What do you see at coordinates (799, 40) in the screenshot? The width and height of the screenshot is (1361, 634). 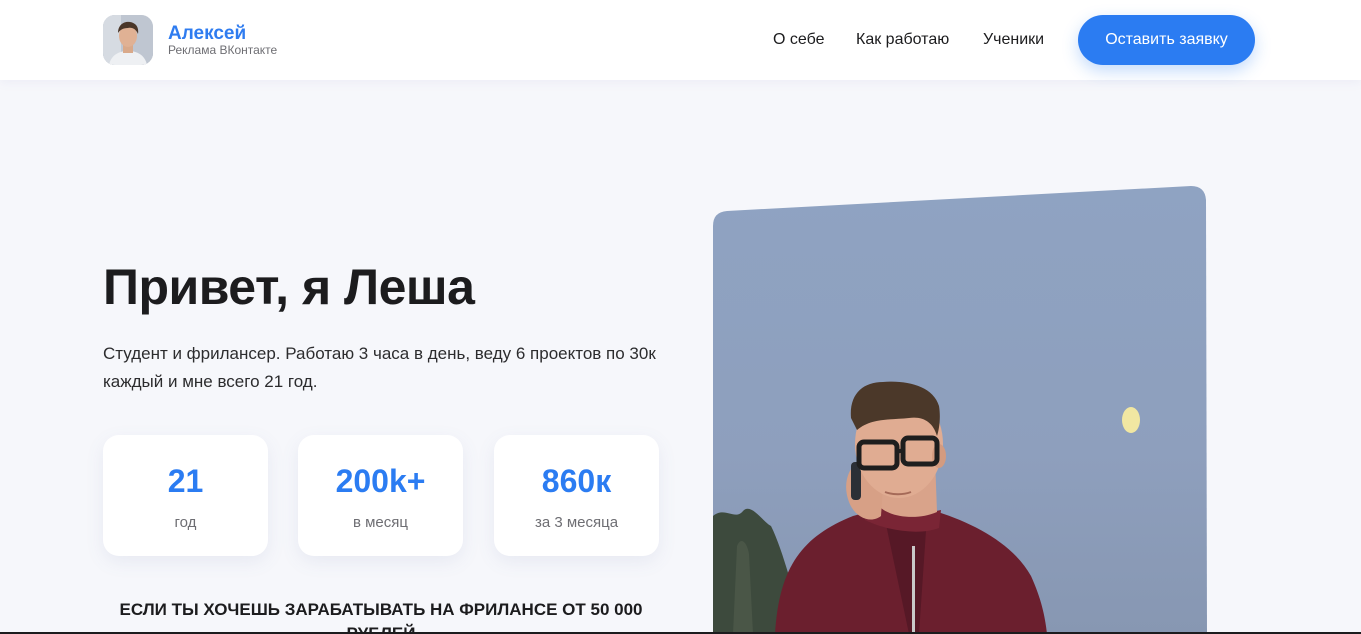 I see `nav-link-about: О себе` at bounding box center [799, 40].